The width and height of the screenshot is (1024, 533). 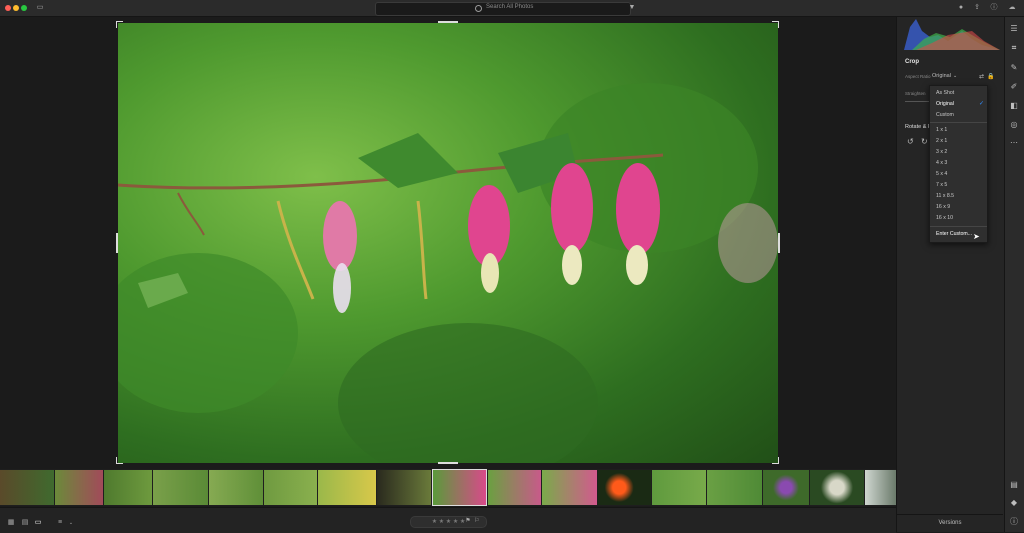 What do you see at coordinates (945, 115) in the screenshot?
I see `menu-item-custom: Custom` at bounding box center [945, 115].